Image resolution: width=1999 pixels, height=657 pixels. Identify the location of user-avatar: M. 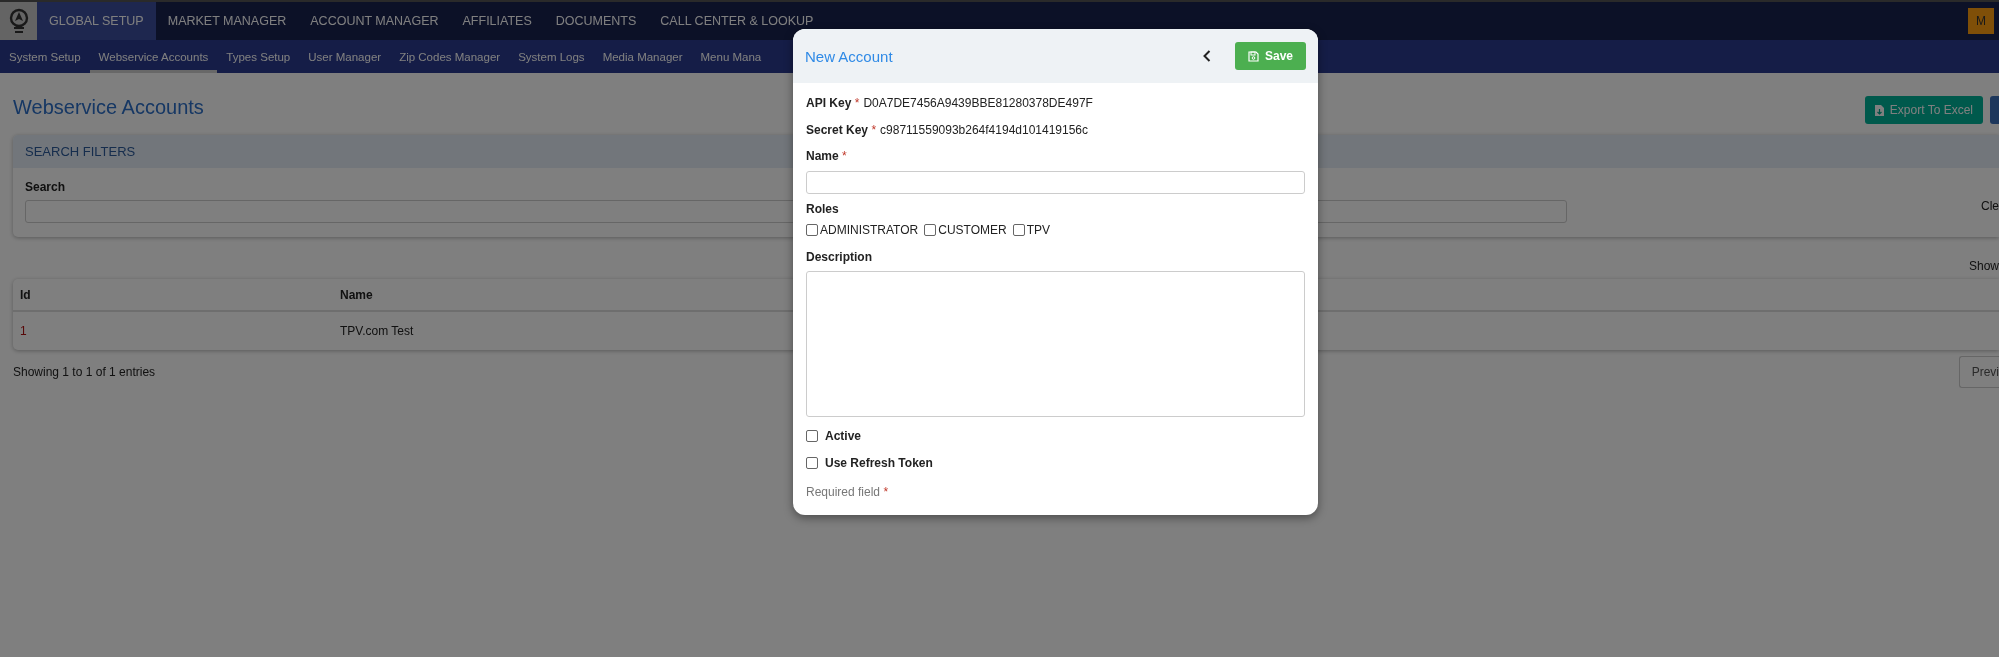
(1981, 21).